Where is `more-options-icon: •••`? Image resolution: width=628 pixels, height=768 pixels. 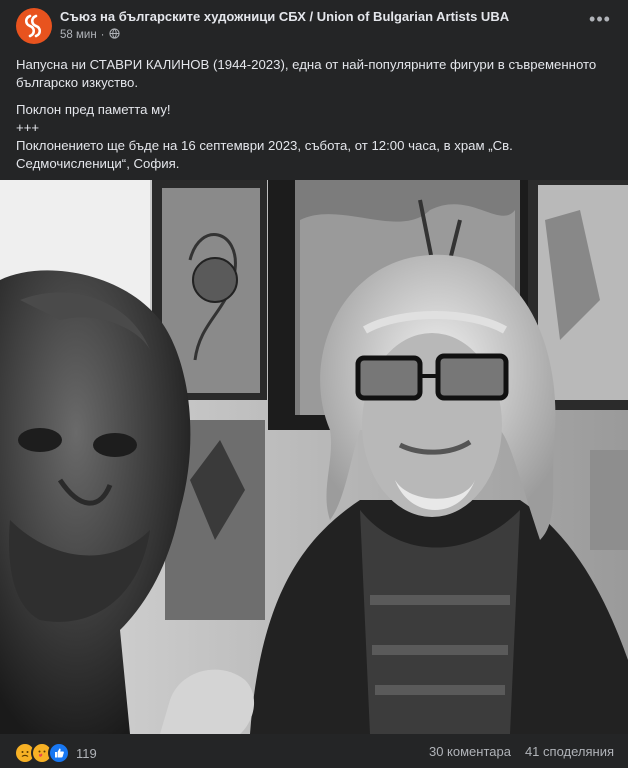 more-options-icon: ••• is located at coordinates (600, 21).